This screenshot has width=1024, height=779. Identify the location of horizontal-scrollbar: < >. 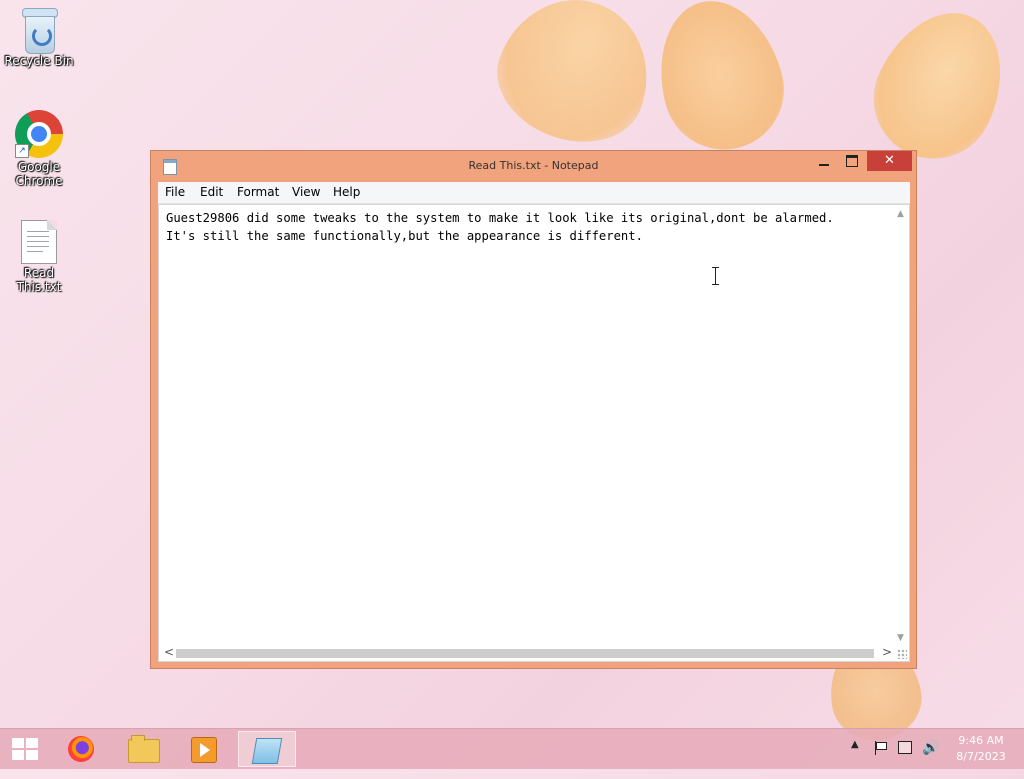
(527, 652).